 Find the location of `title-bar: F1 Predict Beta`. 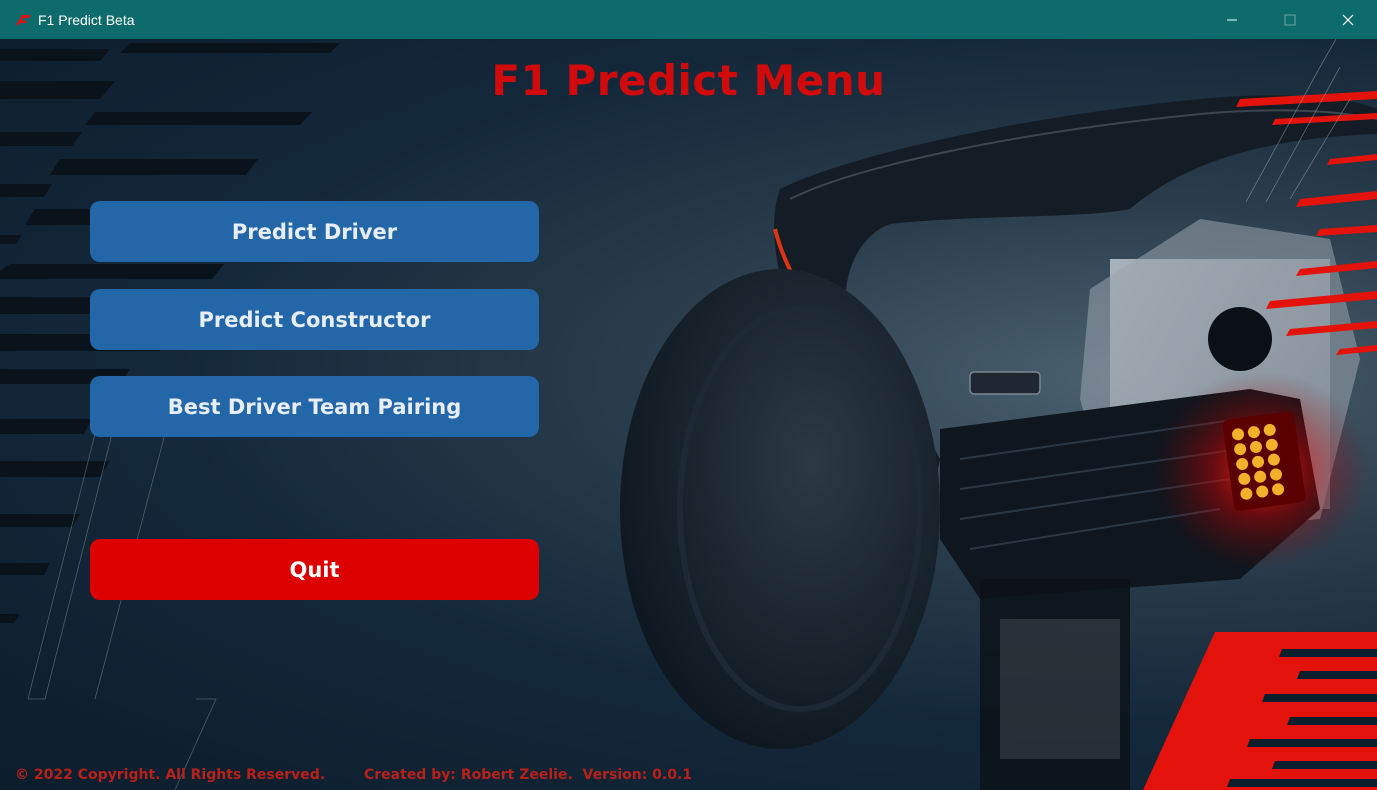

title-bar: F1 Predict Beta is located at coordinates (688, 19).